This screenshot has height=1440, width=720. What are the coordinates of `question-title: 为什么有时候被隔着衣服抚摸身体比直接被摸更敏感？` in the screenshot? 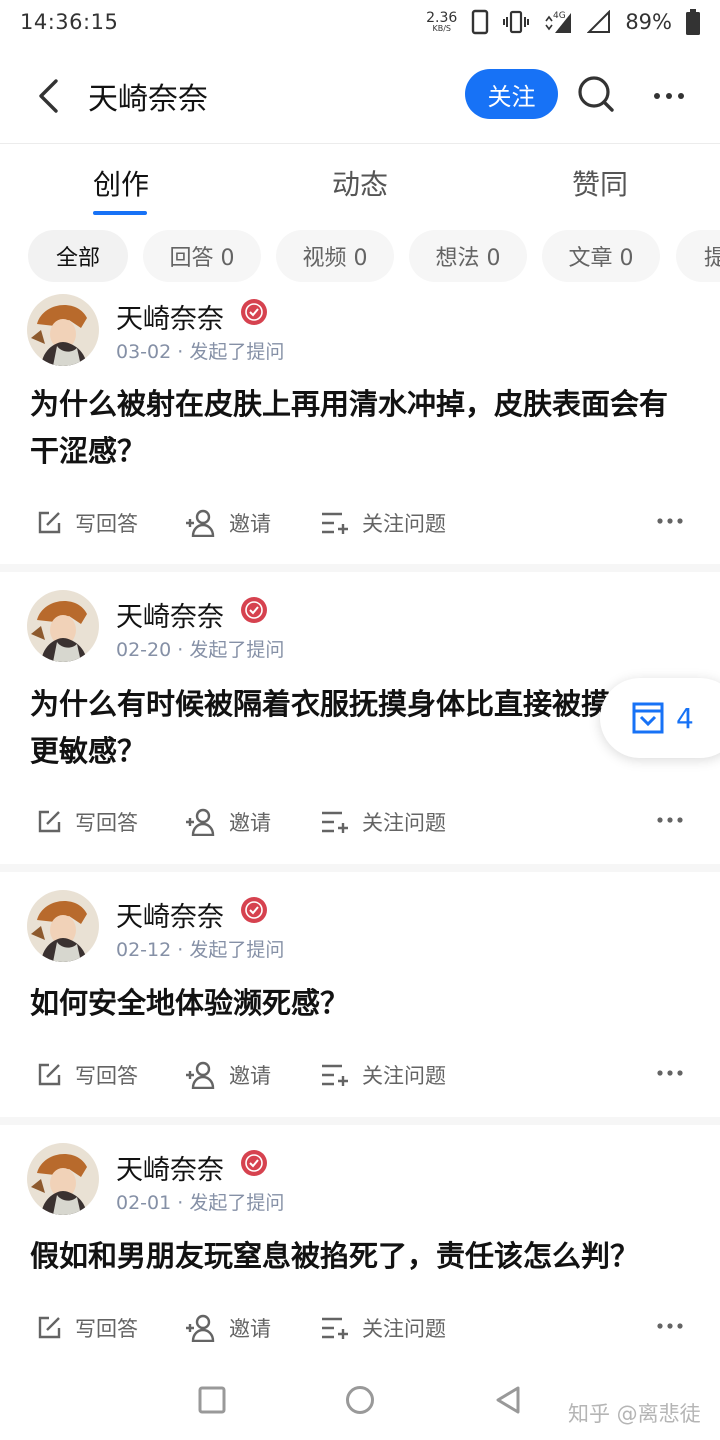 It's located at (325, 728).